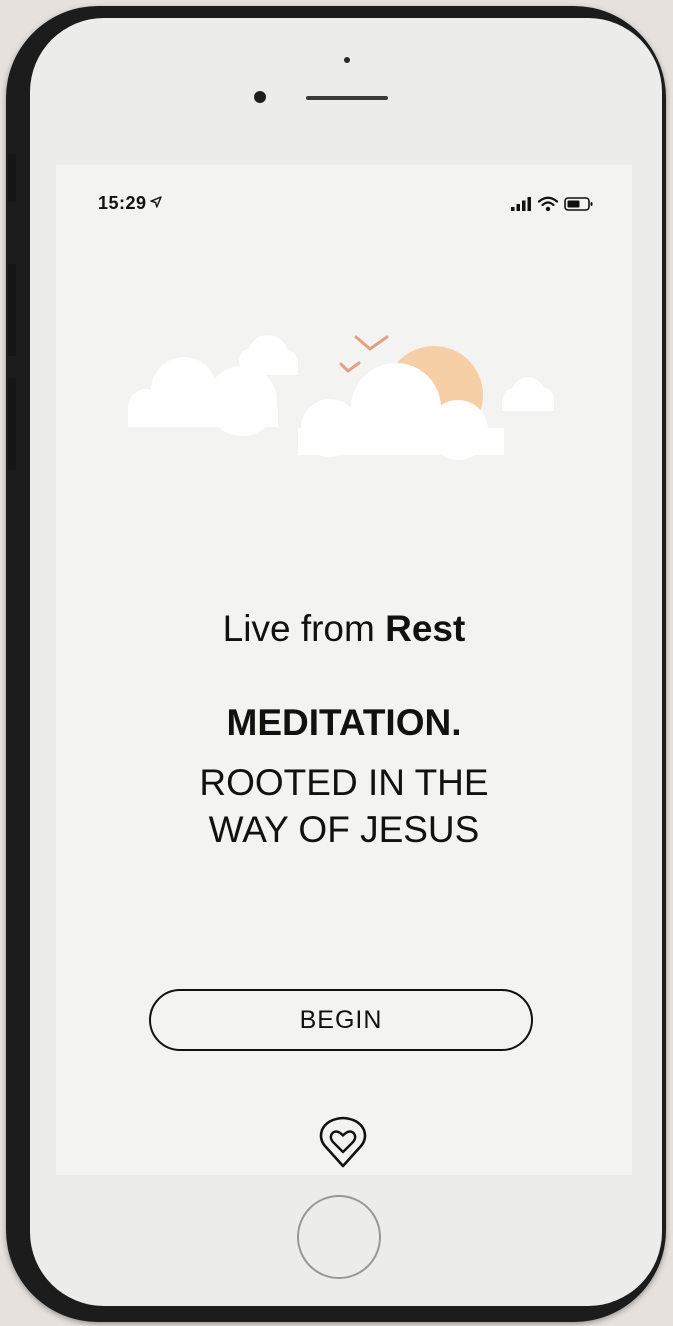 This screenshot has height=1326, width=673. I want to click on begin-button: BEGIN, so click(341, 1020).